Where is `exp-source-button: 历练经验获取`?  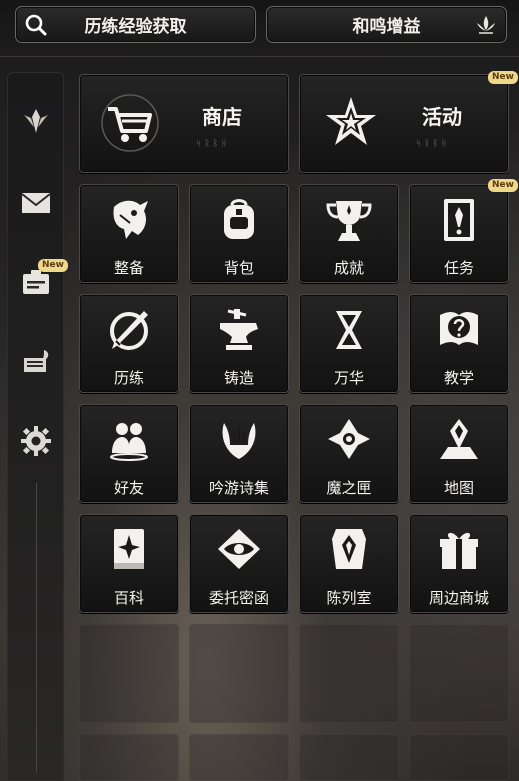 exp-source-button: 历练经验获取 is located at coordinates (135, 24).